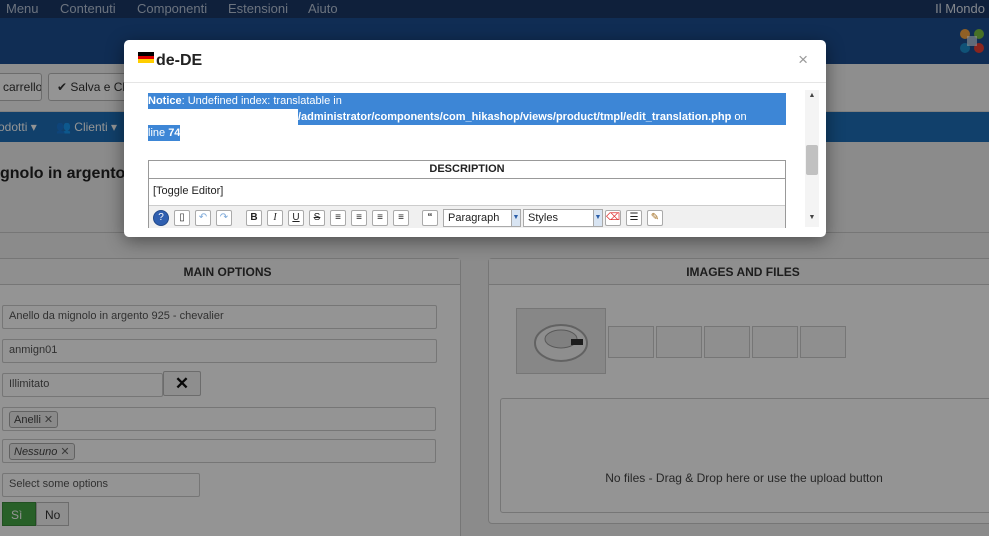  I want to click on notice-label: Notice, so click(165, 101).